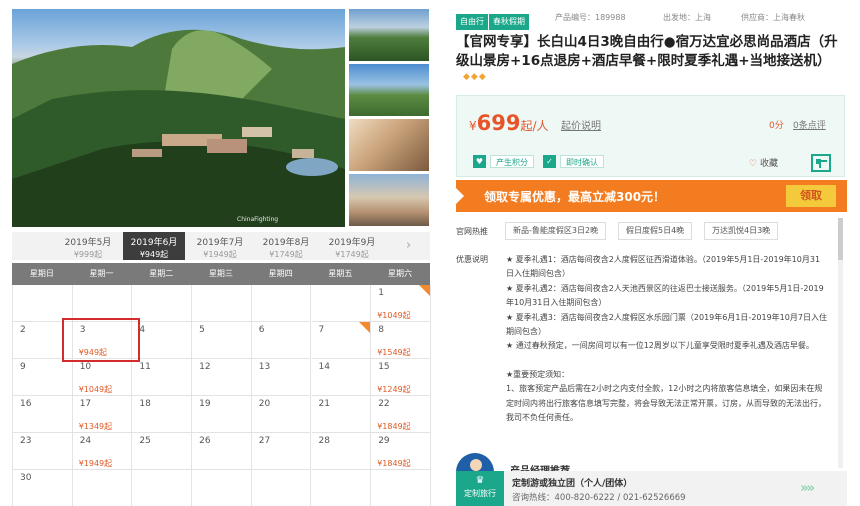 The width and height of the screenshot is (860, 506). Describe the element at coordinates (412, 246) in the screenshot. I see `chevron-right-icon: ›` at that location.